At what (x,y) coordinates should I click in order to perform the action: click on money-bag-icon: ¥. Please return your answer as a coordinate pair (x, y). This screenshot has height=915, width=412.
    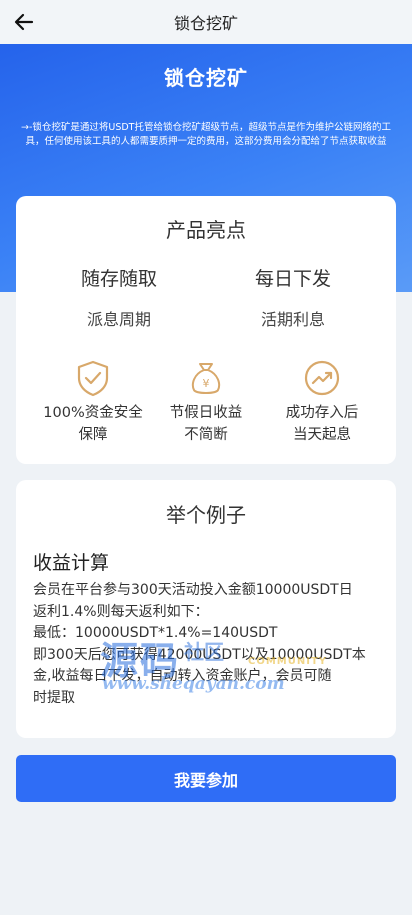
    Looking at the image, I should click on (206, 378).